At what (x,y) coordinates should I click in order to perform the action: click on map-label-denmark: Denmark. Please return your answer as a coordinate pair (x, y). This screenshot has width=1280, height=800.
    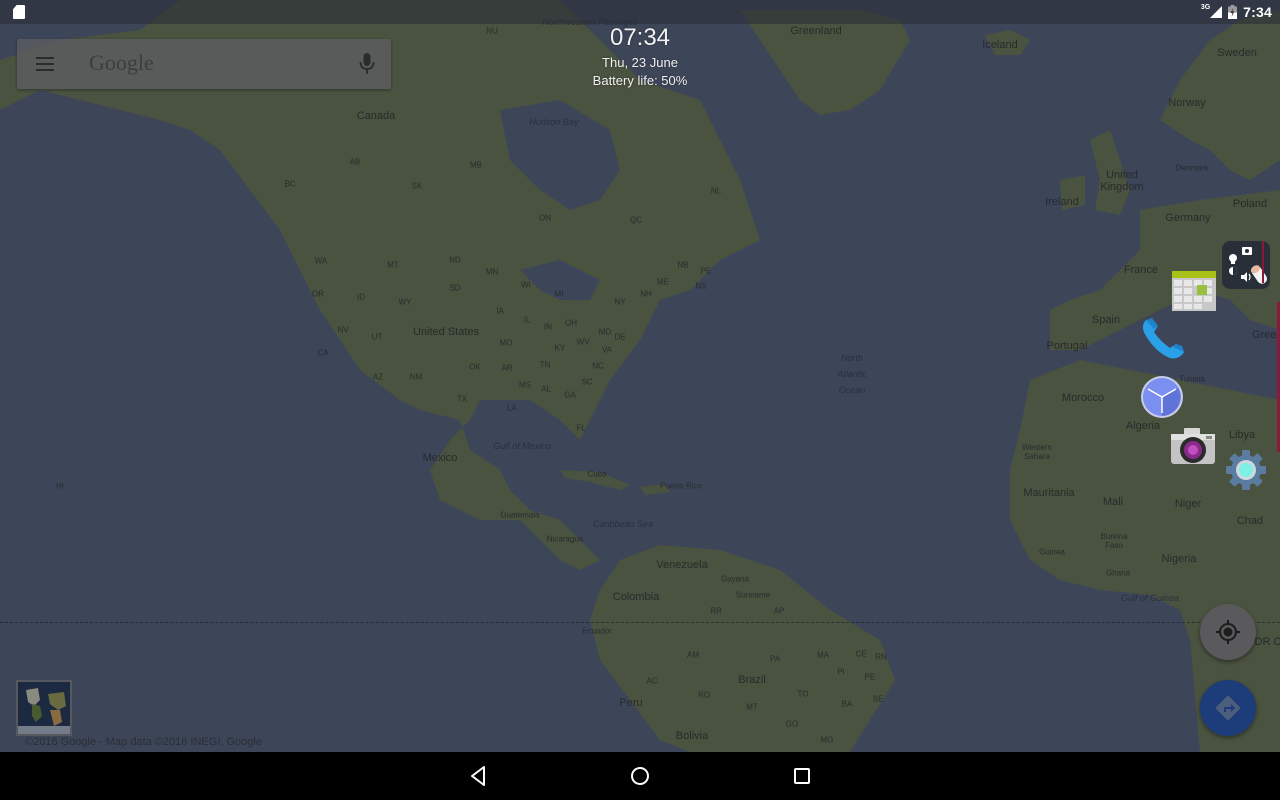
    Looking at the image, I should click on (1192, 168).